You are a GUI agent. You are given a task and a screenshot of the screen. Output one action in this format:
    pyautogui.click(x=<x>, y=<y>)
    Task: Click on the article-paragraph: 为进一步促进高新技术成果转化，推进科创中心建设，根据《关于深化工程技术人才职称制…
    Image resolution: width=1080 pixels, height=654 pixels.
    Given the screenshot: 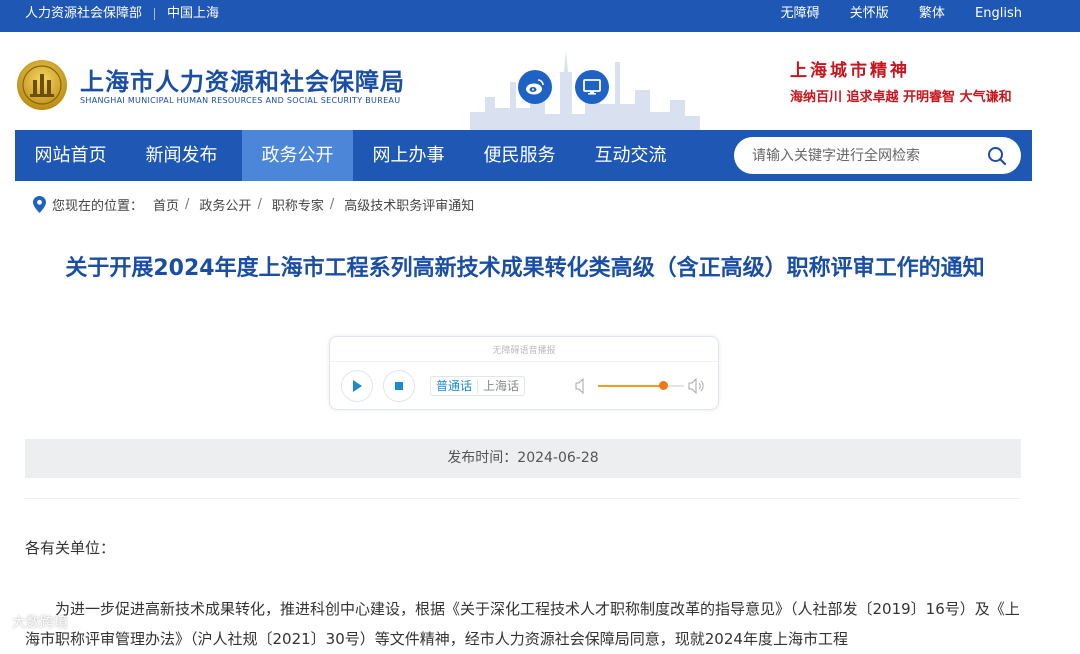 What is the action you would take?
    pyautogui.click(x=522, y=624)
    